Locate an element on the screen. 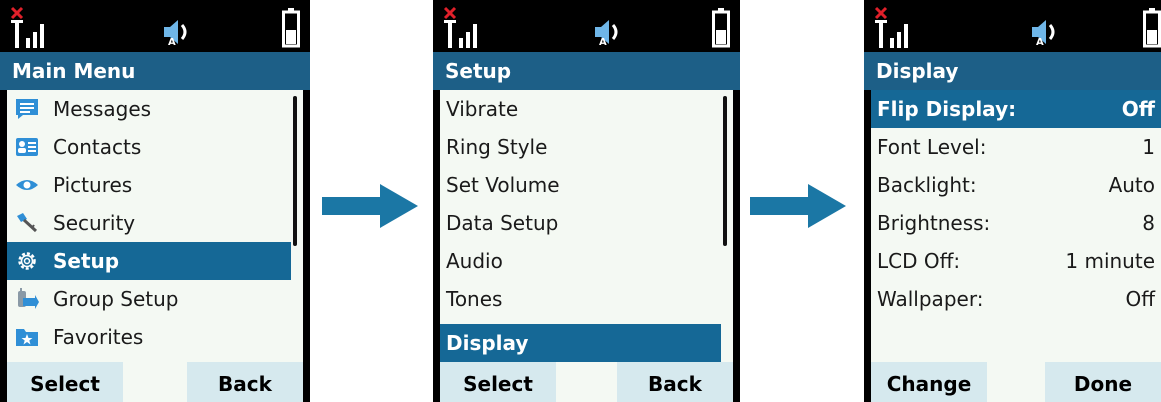  setting-label: Backlight: is located at coordinates (927, 185).